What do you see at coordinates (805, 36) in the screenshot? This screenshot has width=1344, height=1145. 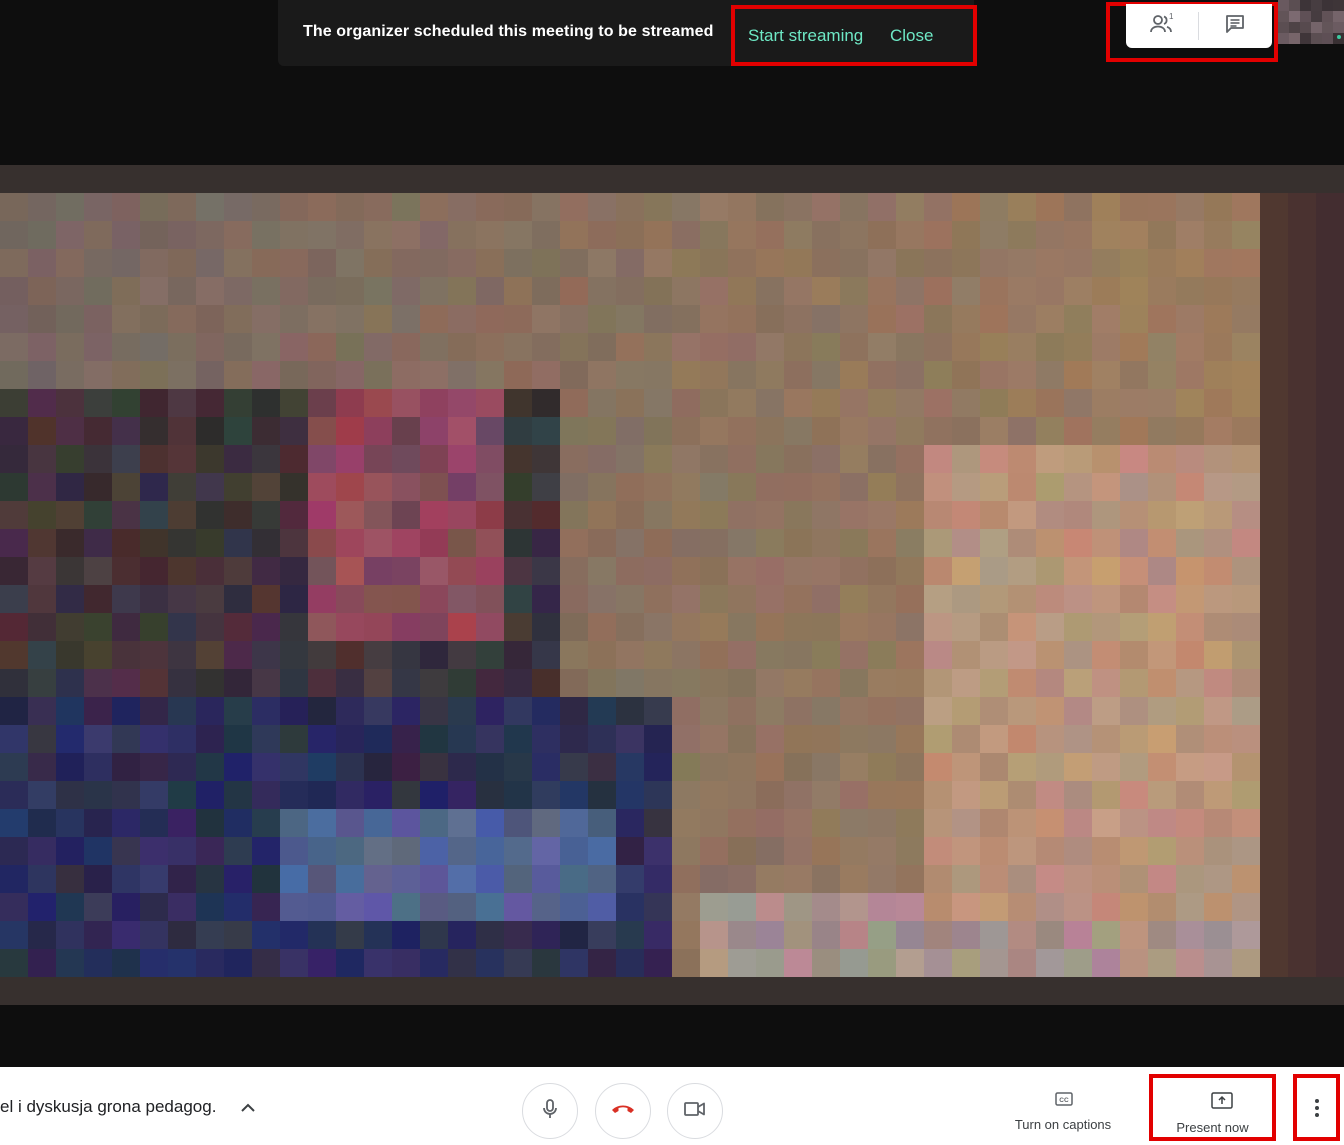 I see `start-streaming-button: Start streaming` at bounding box center [805, 36].